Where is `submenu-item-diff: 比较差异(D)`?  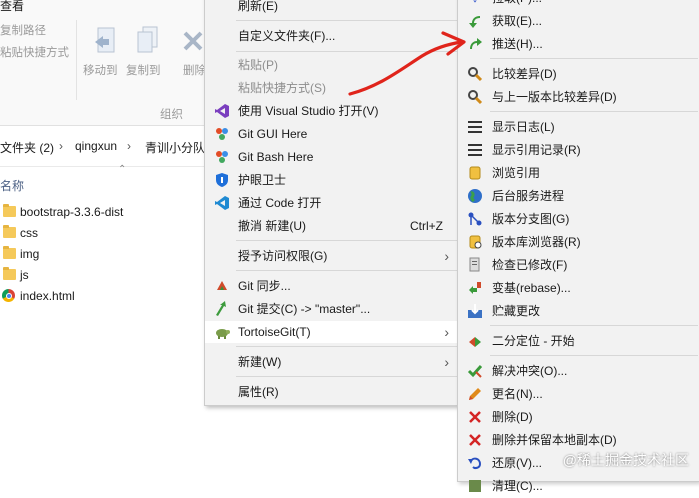 submenu-item-diff: 比较差异(D) is located at coordinates (578, 74).